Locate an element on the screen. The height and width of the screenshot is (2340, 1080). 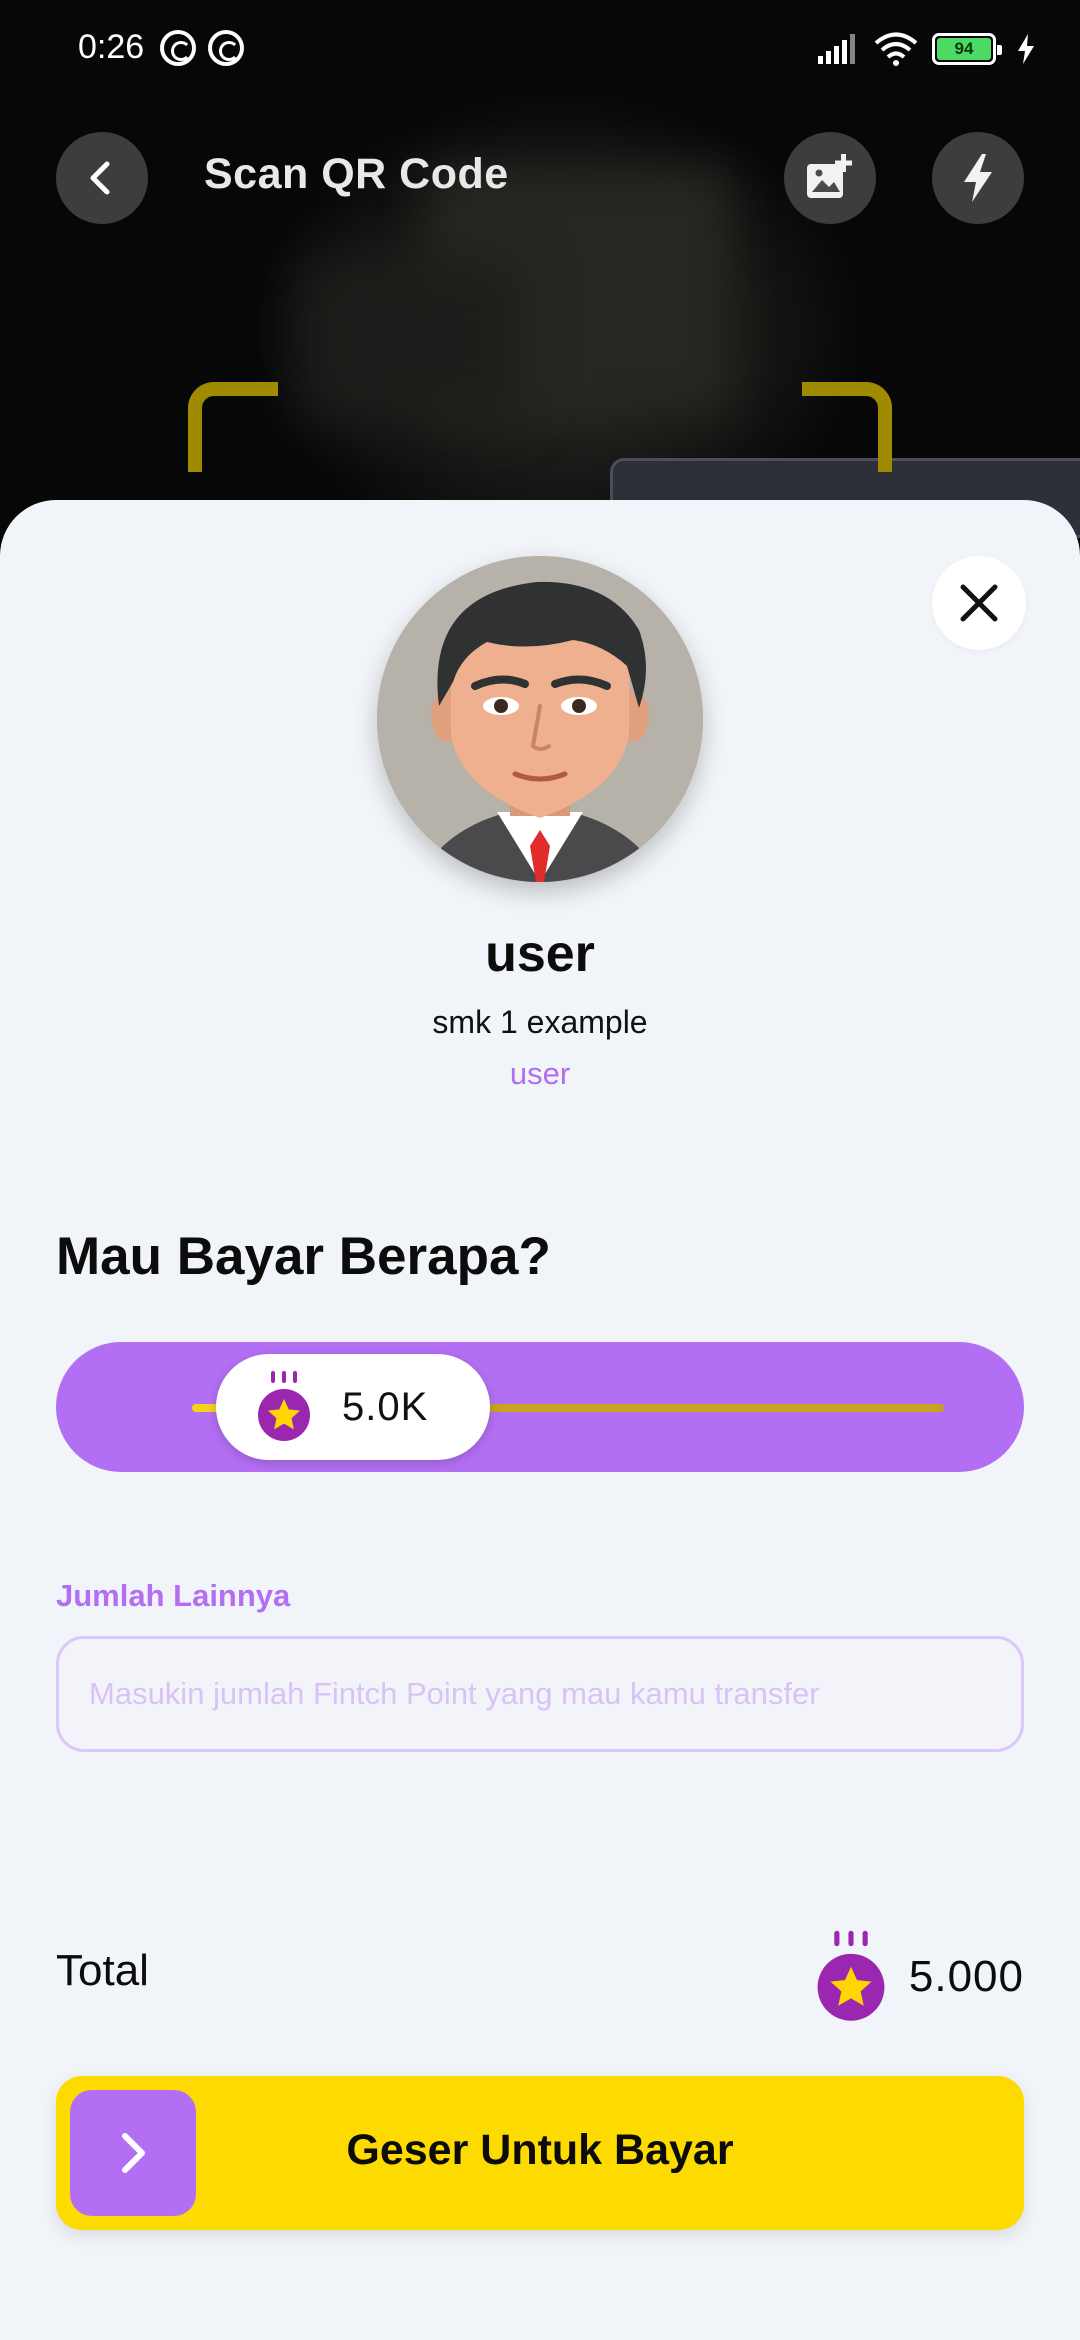
status-bar: 0:26 94 is located at coordinates (540, 48).